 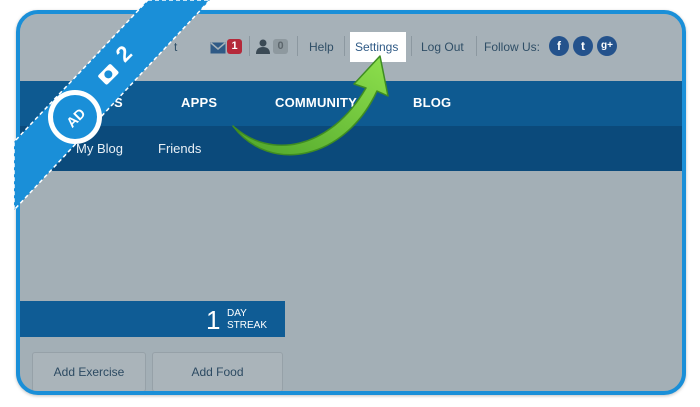 What do you see at coordinates (179, 148) in the screenshot?
I see `subnav-item-friends: Friends` at bounding box center [179, 148].